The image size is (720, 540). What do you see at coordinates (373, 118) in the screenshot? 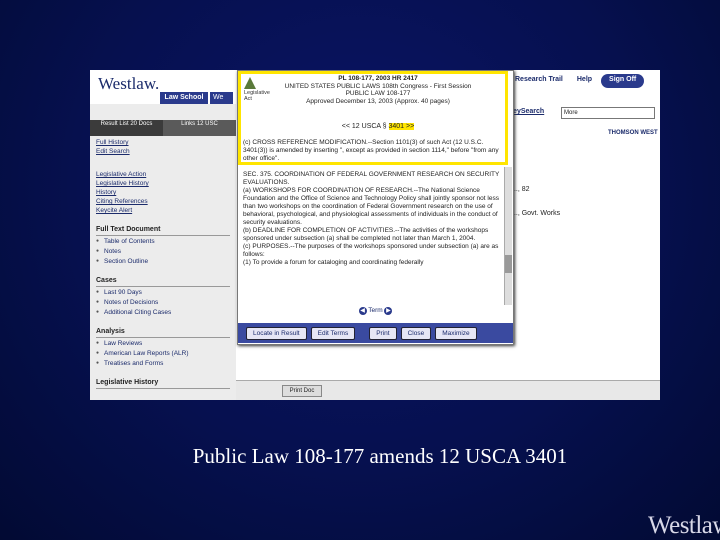
I see `yellow-highlight-box` at bounding box center [373, 118].